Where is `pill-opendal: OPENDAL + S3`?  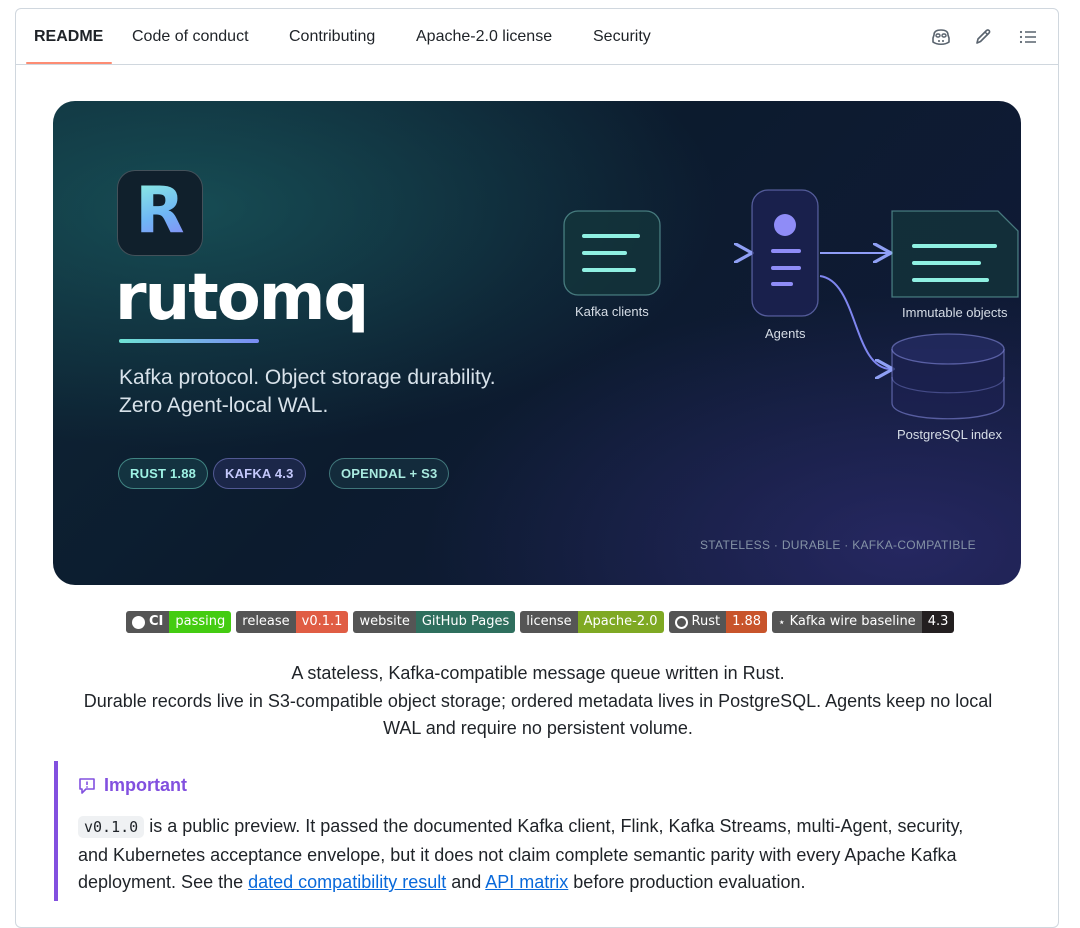 pill-opendal: OPENDAL + S3 is located at coordinates (389, 473).